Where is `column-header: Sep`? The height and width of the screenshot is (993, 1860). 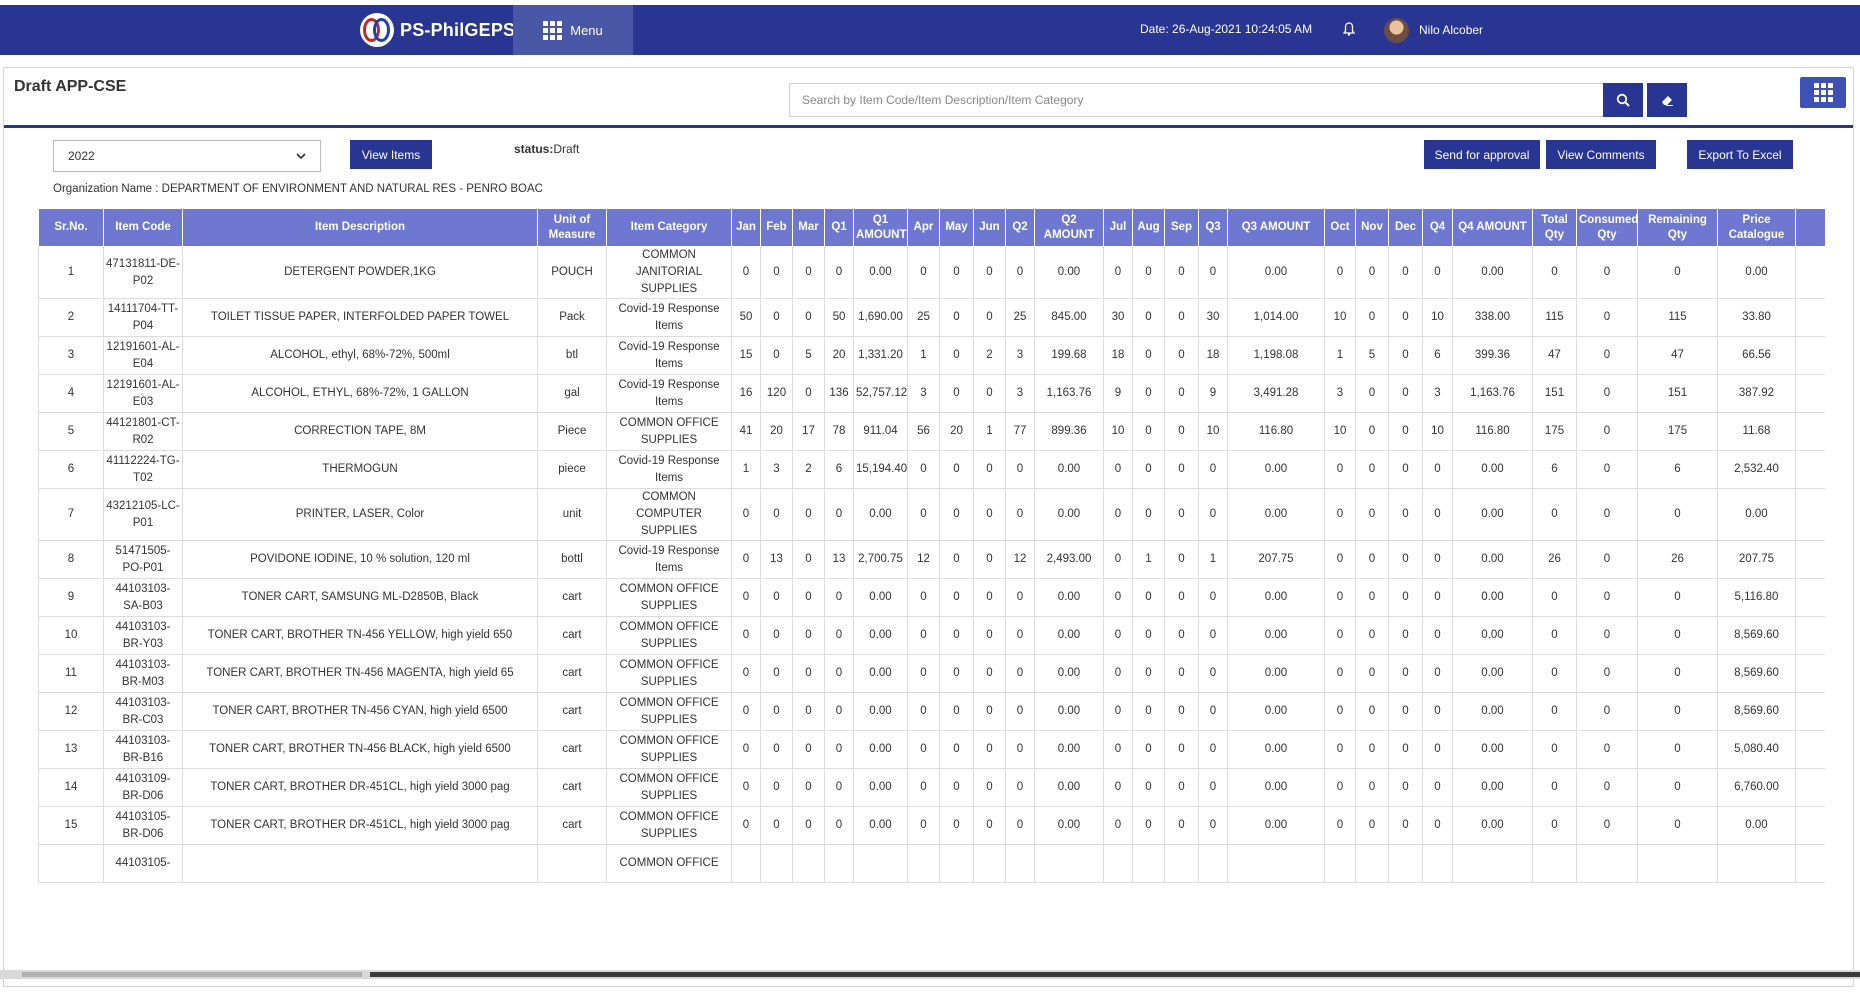
column-header: Sep is located at coordinates (1181, 227).